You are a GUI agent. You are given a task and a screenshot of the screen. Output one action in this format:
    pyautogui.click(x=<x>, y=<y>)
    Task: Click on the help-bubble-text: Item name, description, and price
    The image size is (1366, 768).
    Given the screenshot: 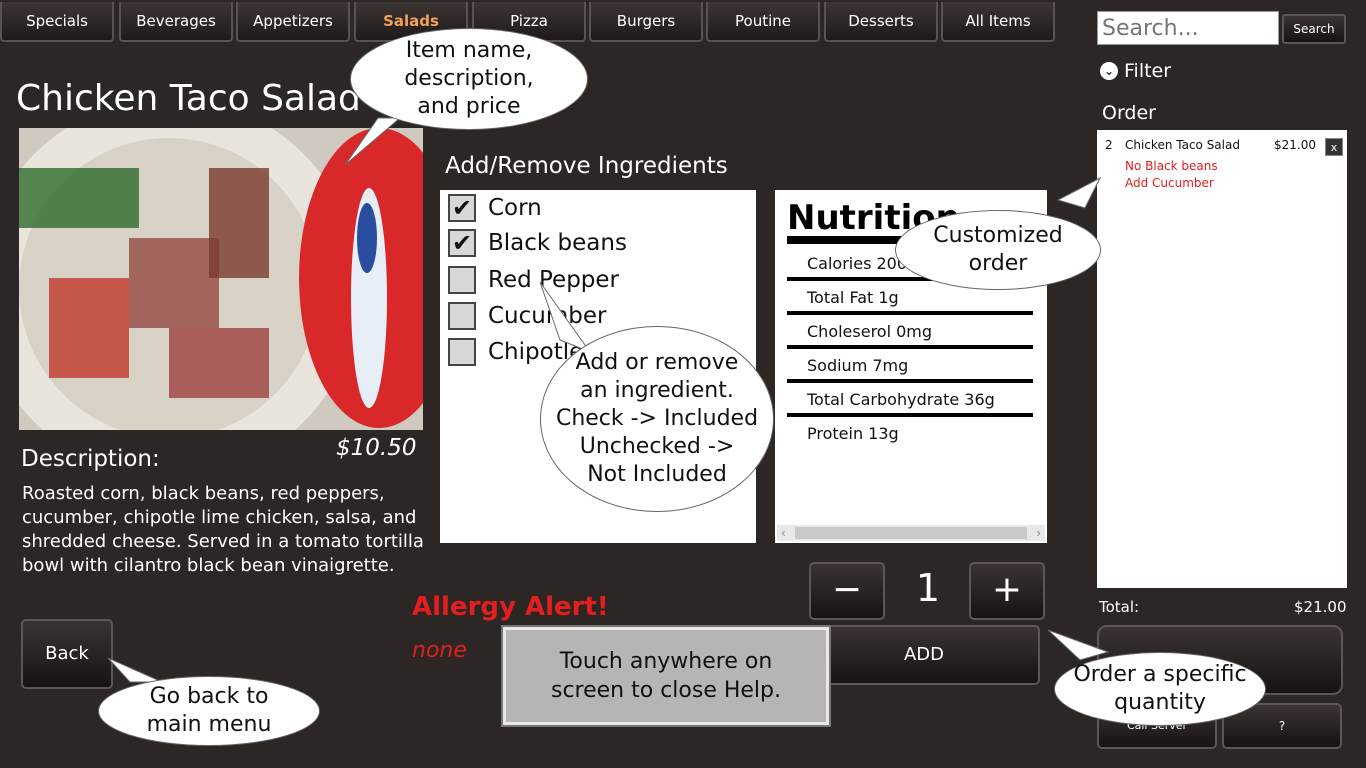 What is the action you would take?
    pyautogui.click(x=469, y=78)
    